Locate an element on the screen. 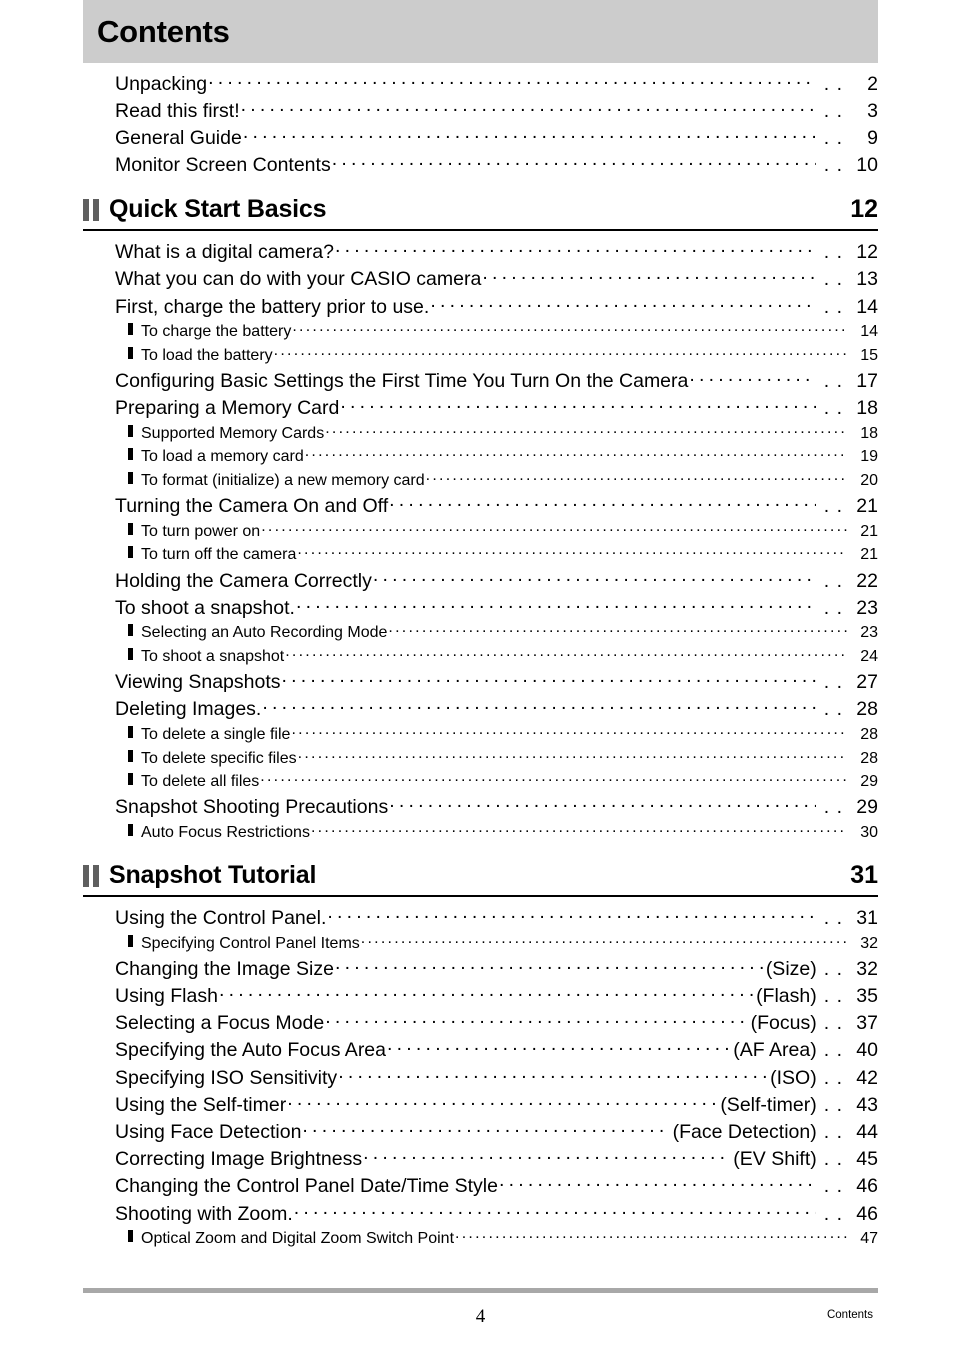  toc-entry: Read this first! . . 3 is located at coordinates (480, 110).